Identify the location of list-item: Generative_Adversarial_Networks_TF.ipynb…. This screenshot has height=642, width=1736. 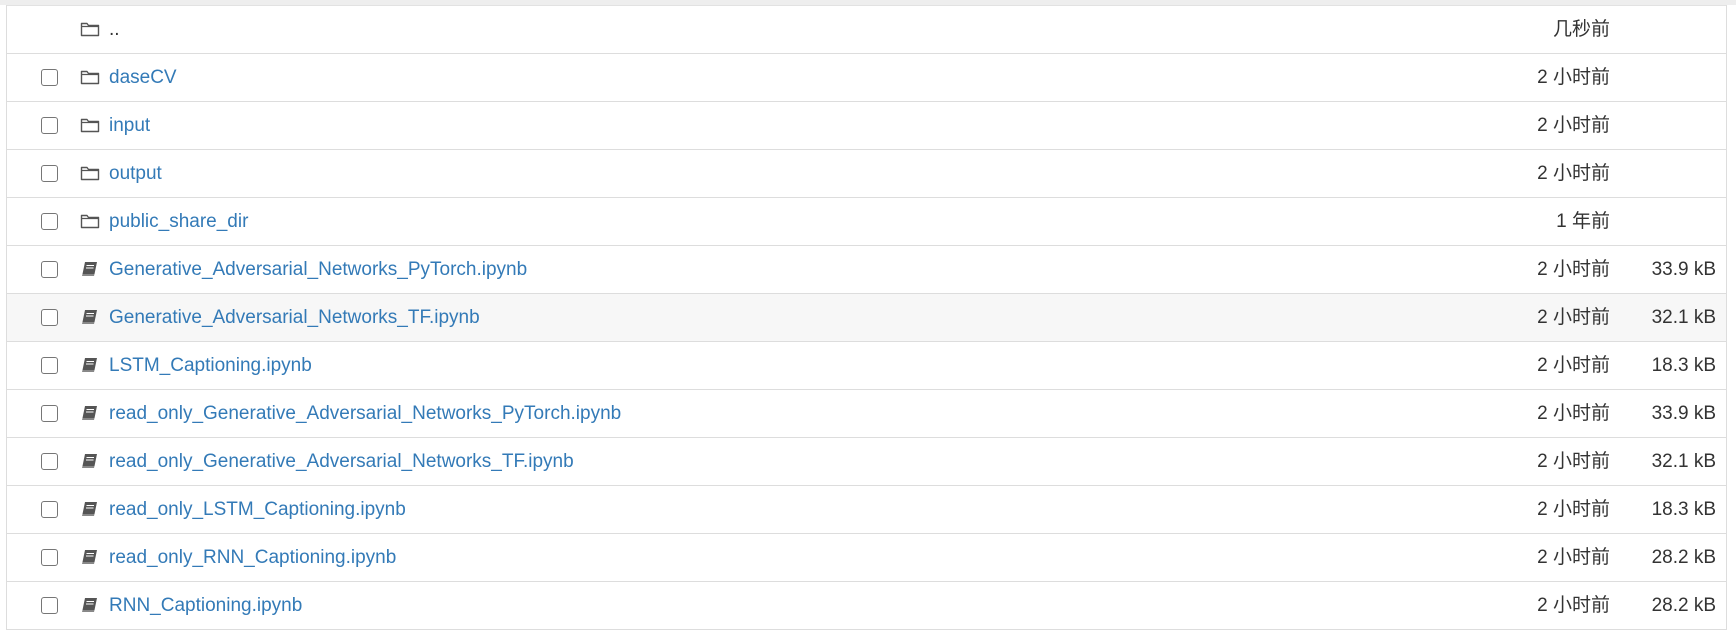
(866, 317).